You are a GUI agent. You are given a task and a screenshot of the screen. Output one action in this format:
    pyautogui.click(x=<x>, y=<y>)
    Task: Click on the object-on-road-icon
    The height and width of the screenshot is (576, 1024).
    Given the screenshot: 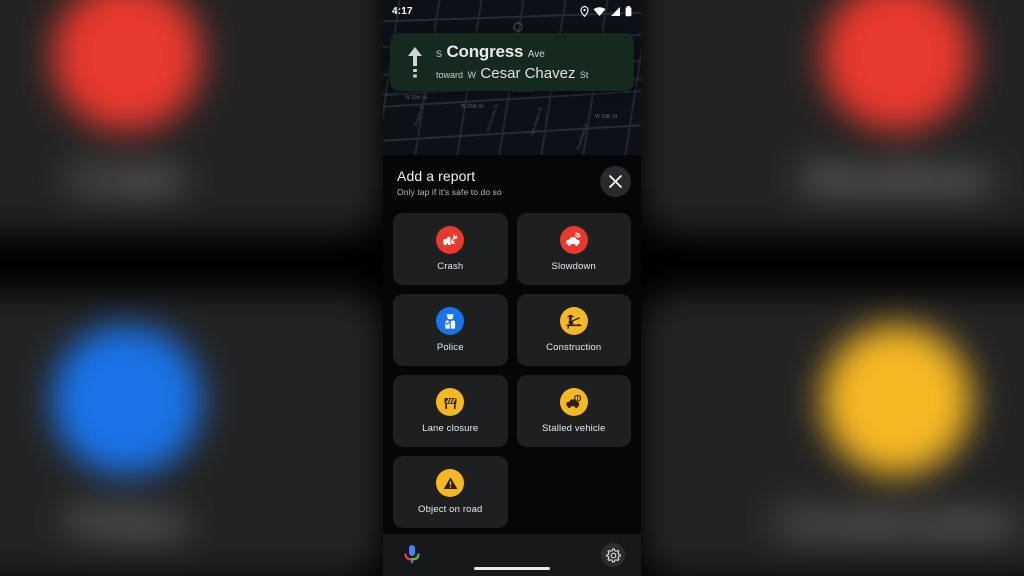 What is the action you would take?
    pyautogui.click(x=450, y=483)
    